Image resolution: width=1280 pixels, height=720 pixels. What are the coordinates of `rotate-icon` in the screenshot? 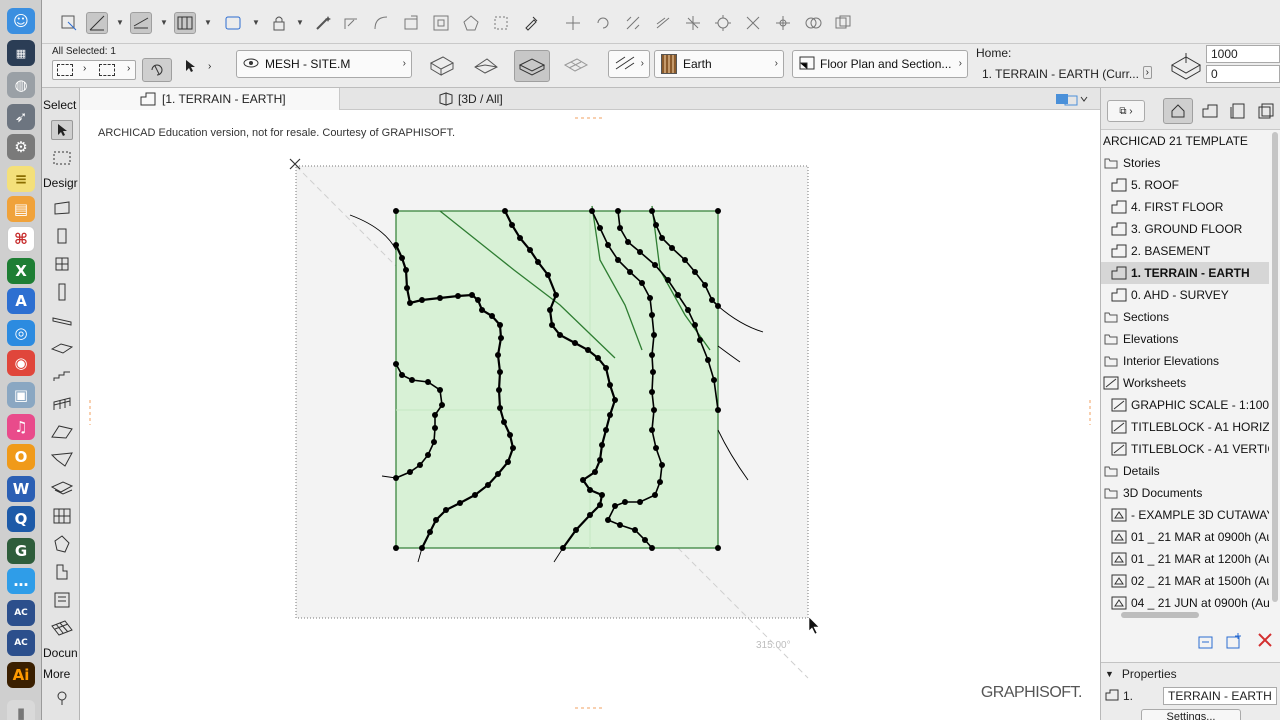 It's located at (603, 23).